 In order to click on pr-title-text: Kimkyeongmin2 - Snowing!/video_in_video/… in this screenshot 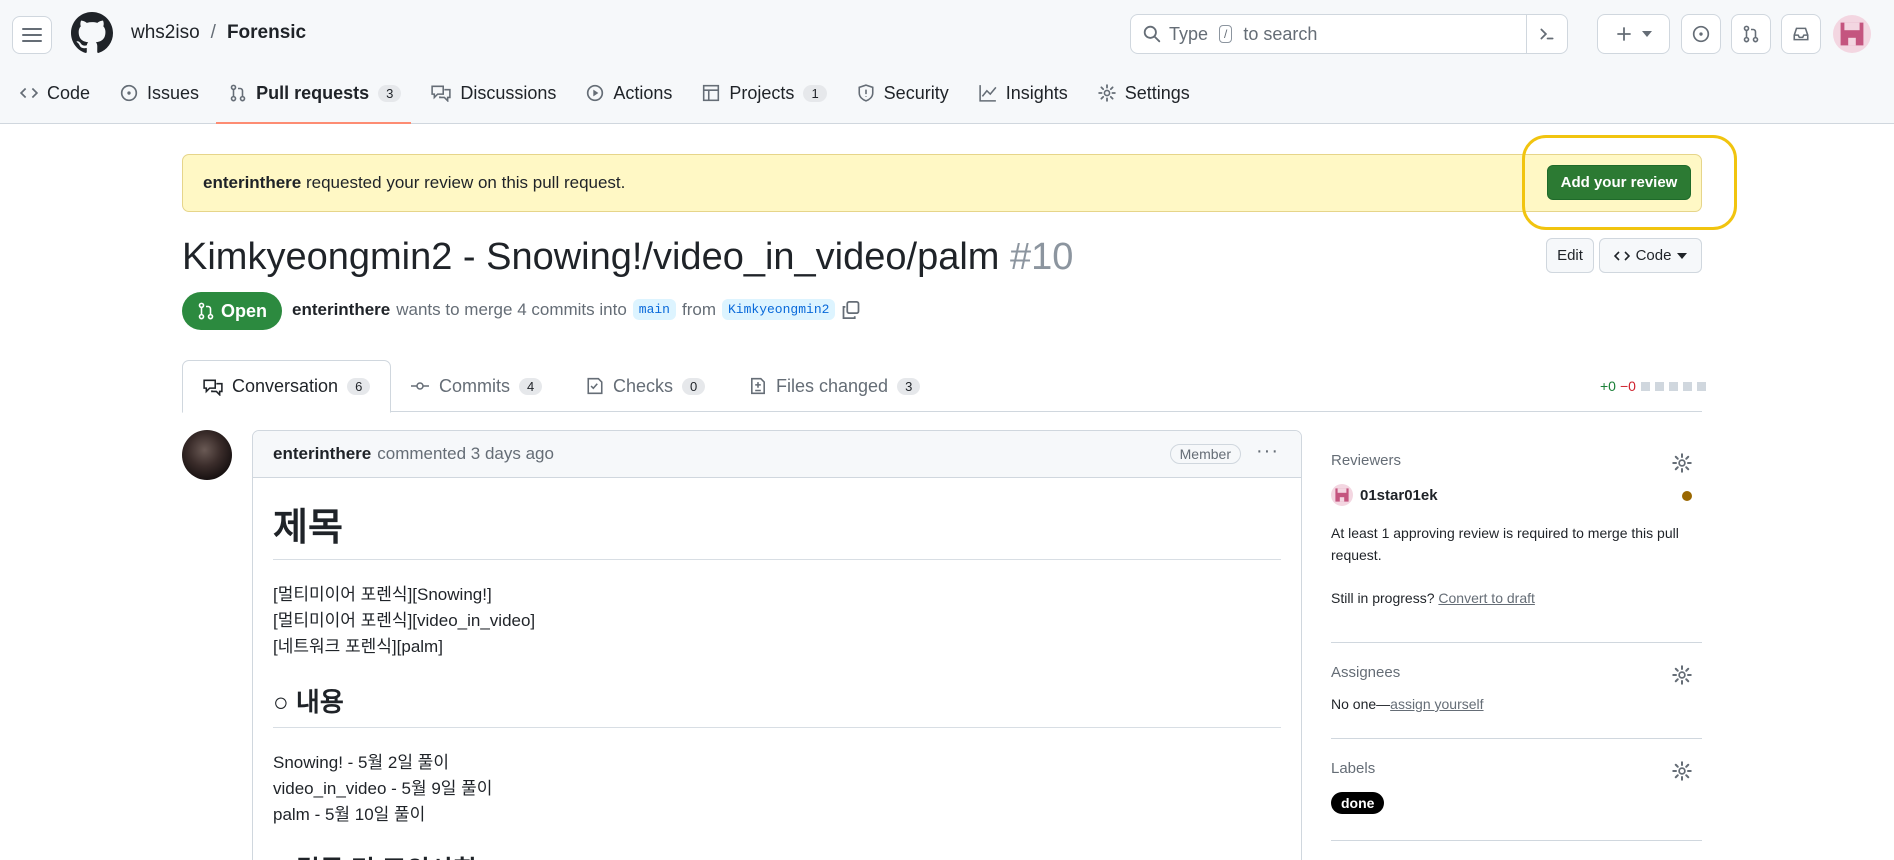, I will do `click(591, 257)`.